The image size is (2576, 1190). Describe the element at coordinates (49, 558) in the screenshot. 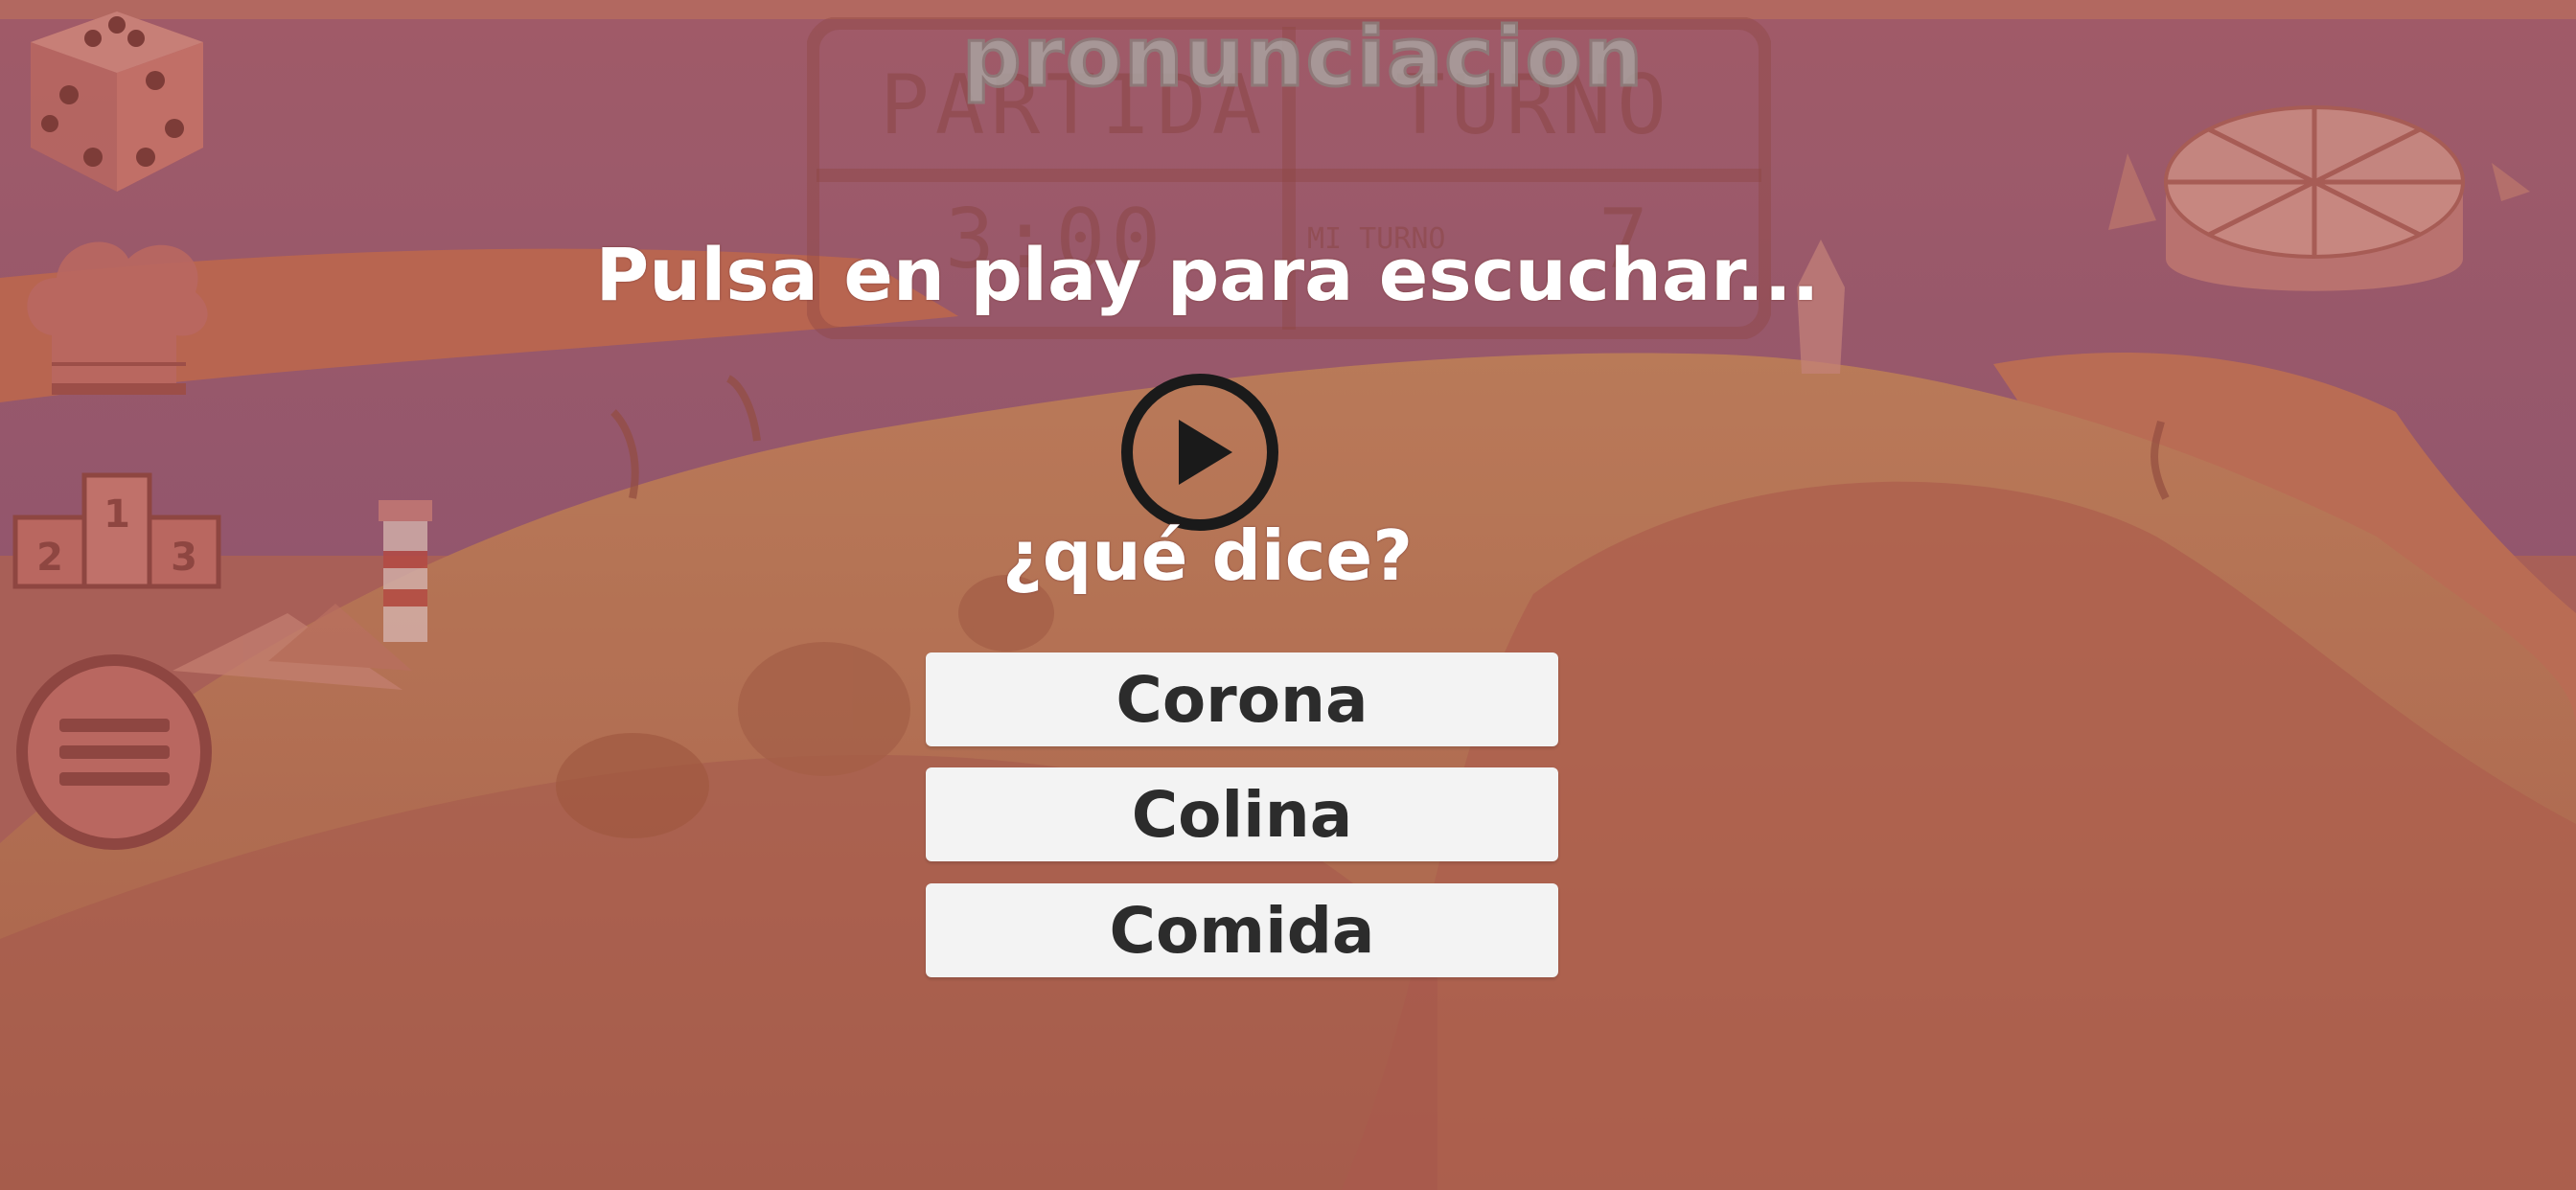

I see `podium-second: 2` at that location.